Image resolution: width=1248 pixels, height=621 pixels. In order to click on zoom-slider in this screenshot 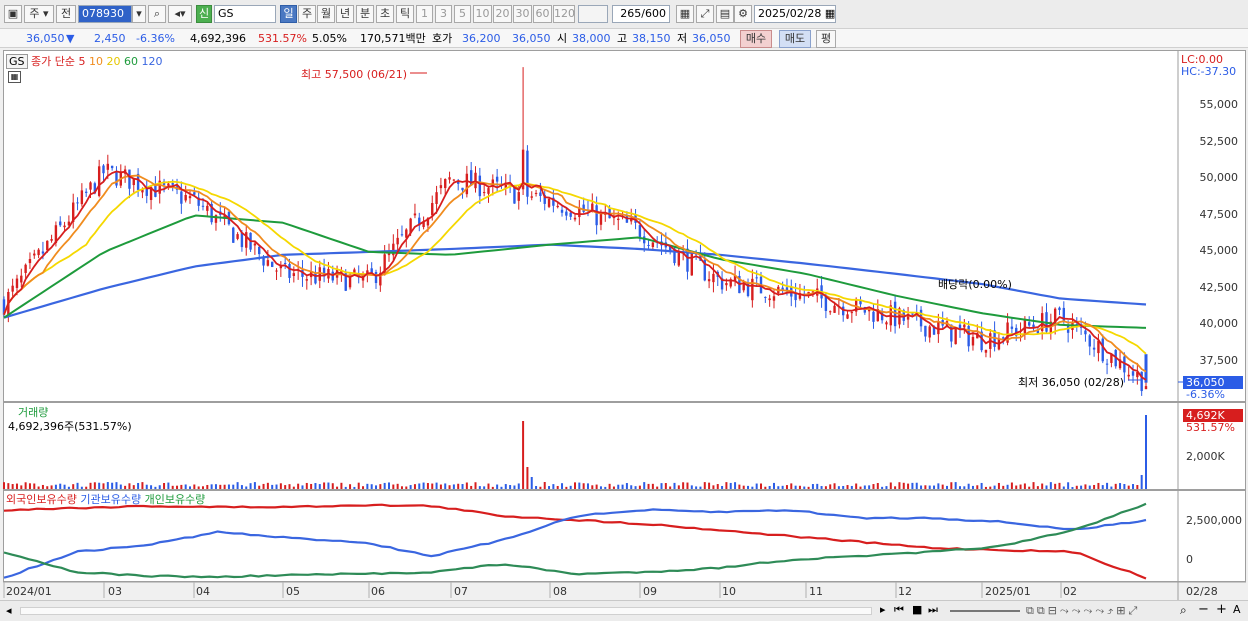, I will do `click(985, 611)`.